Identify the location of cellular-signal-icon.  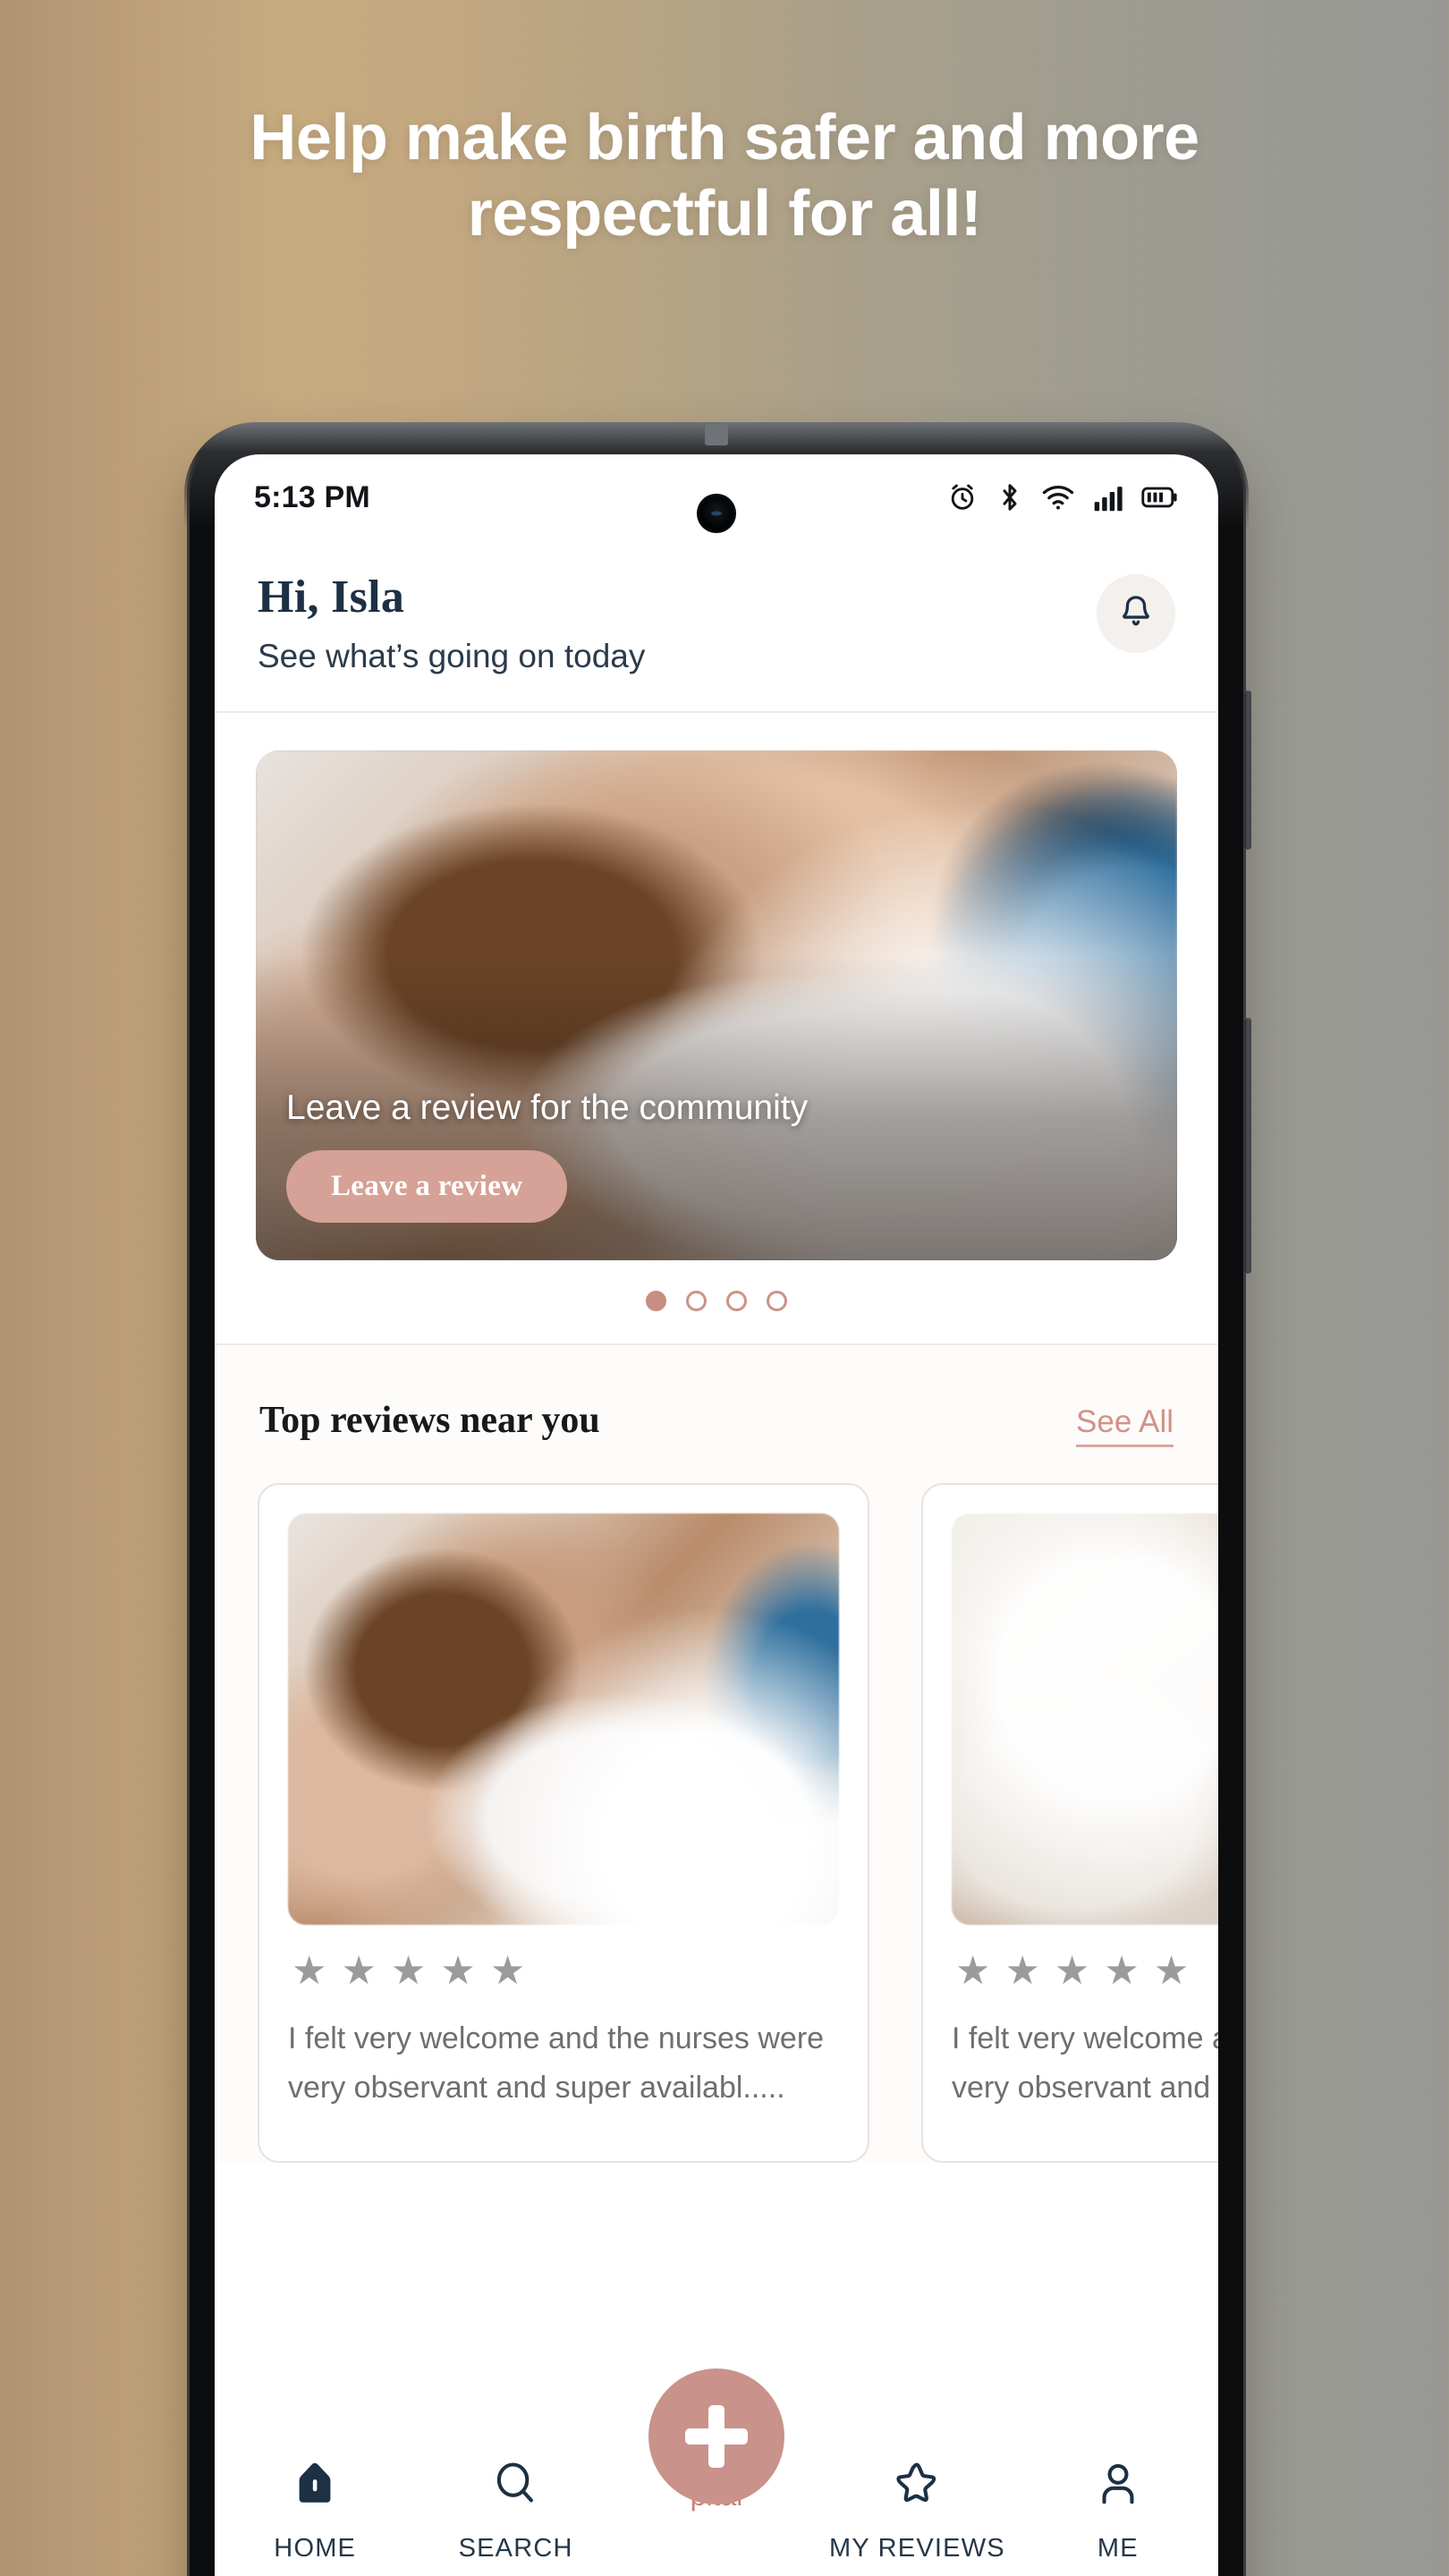
(1108, 497).